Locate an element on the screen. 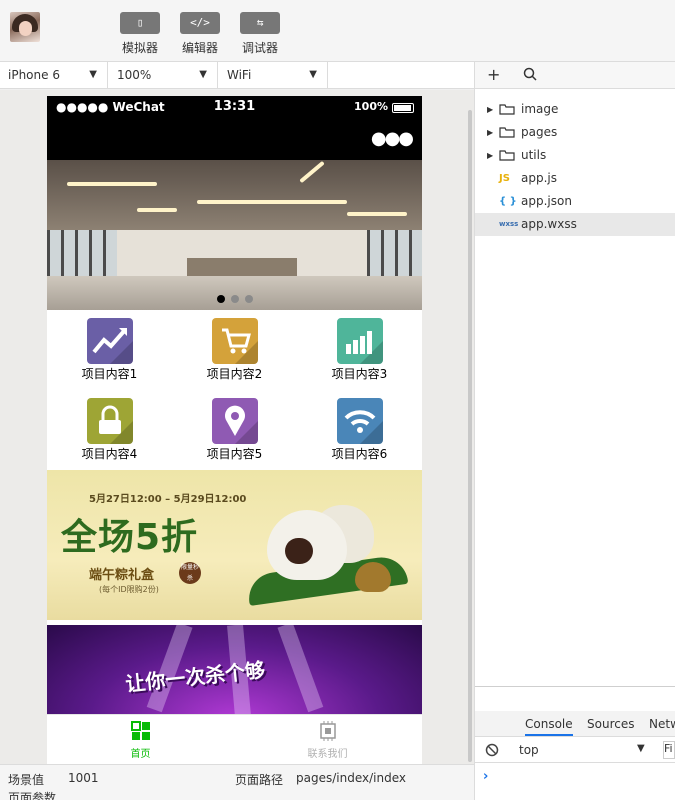 The image size is (675, 800). device-model-value: iPhone 6 is located at coordinates (34, 75).